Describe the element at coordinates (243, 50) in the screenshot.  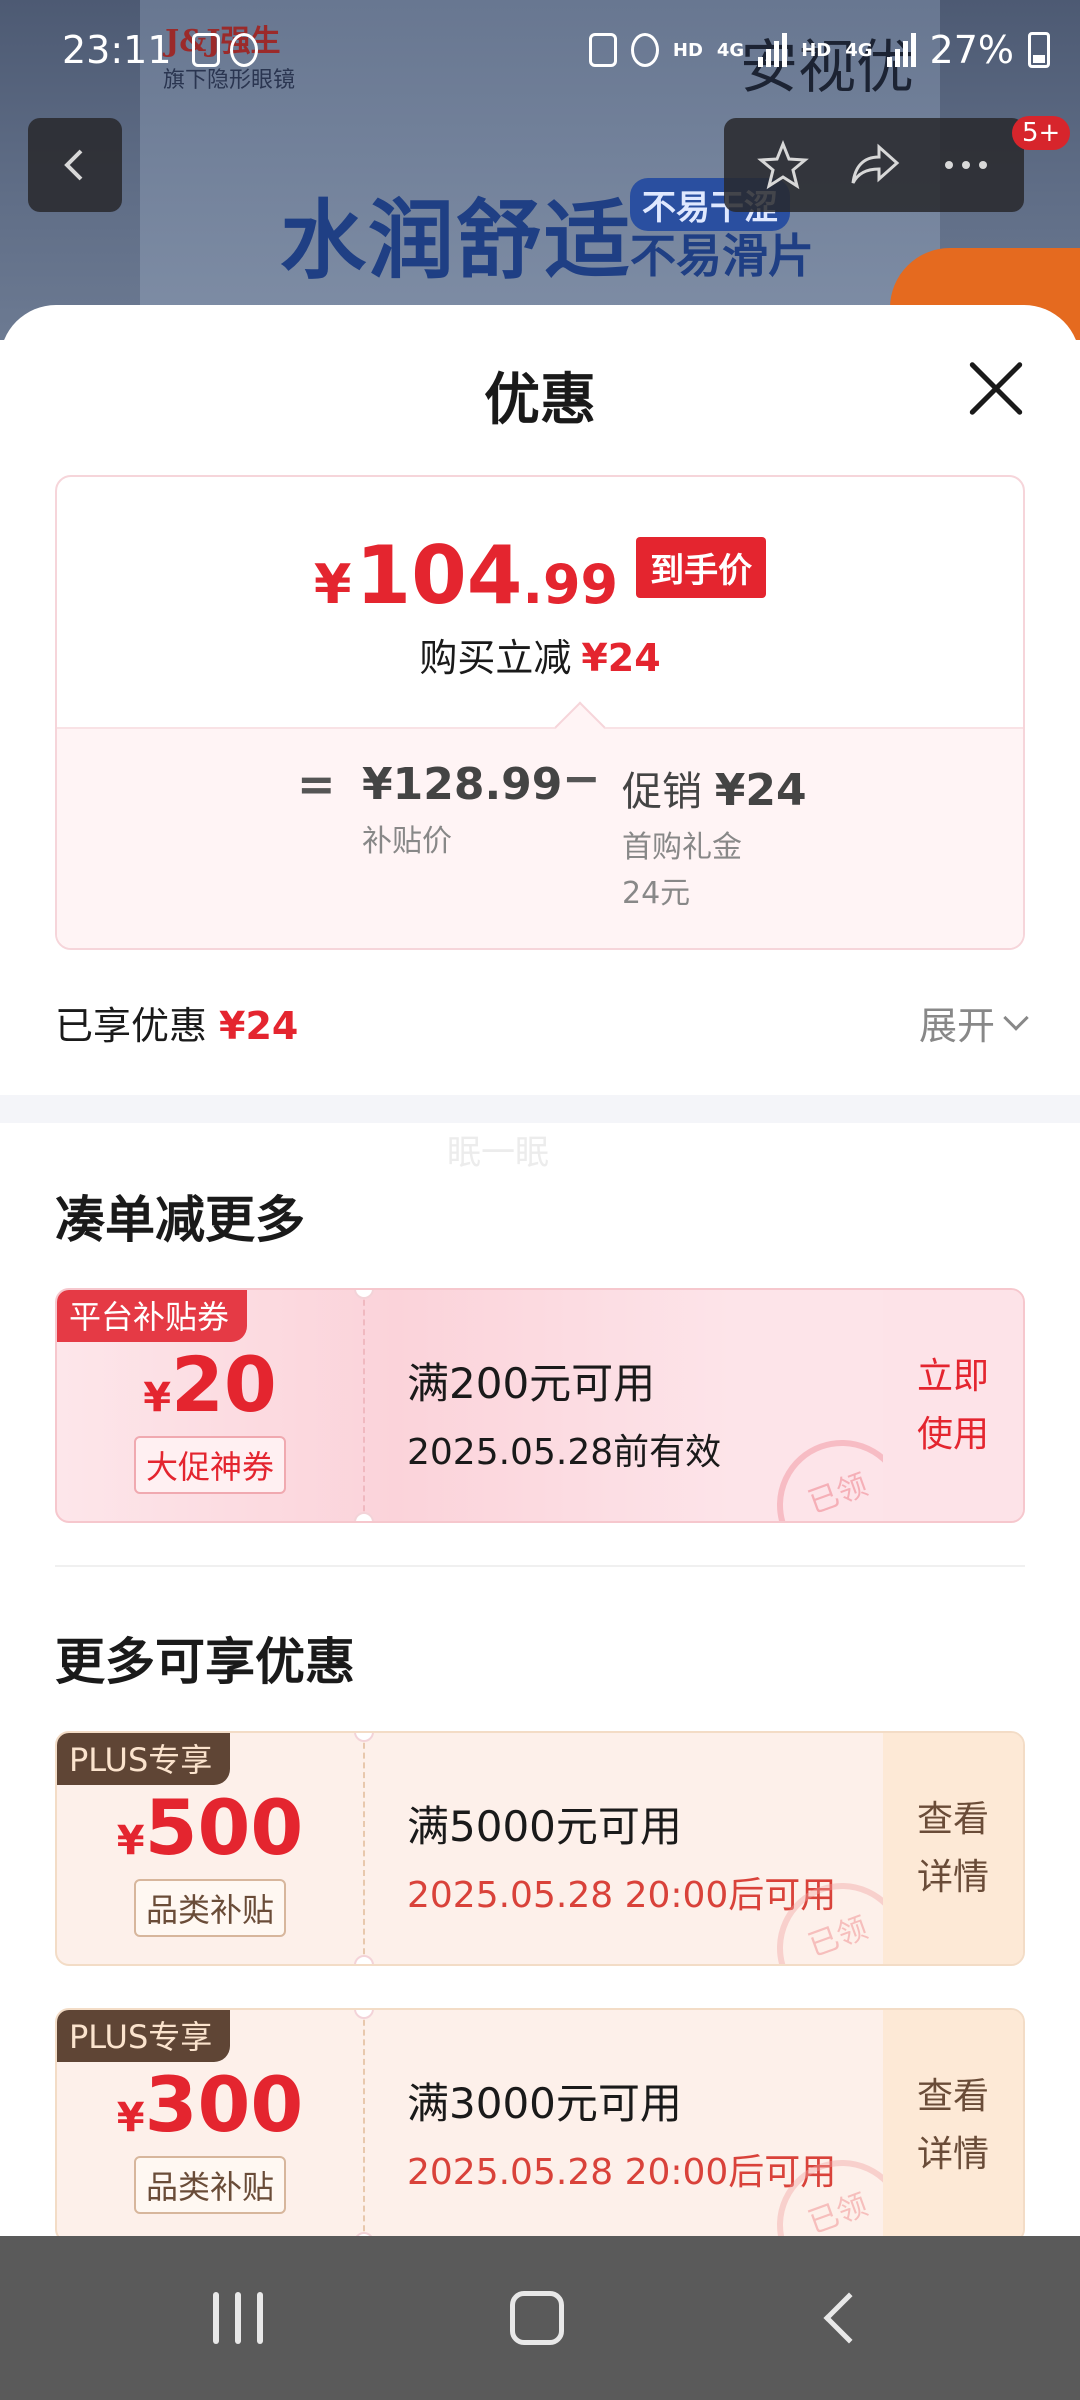
I see `app-notification-icon` at that location.